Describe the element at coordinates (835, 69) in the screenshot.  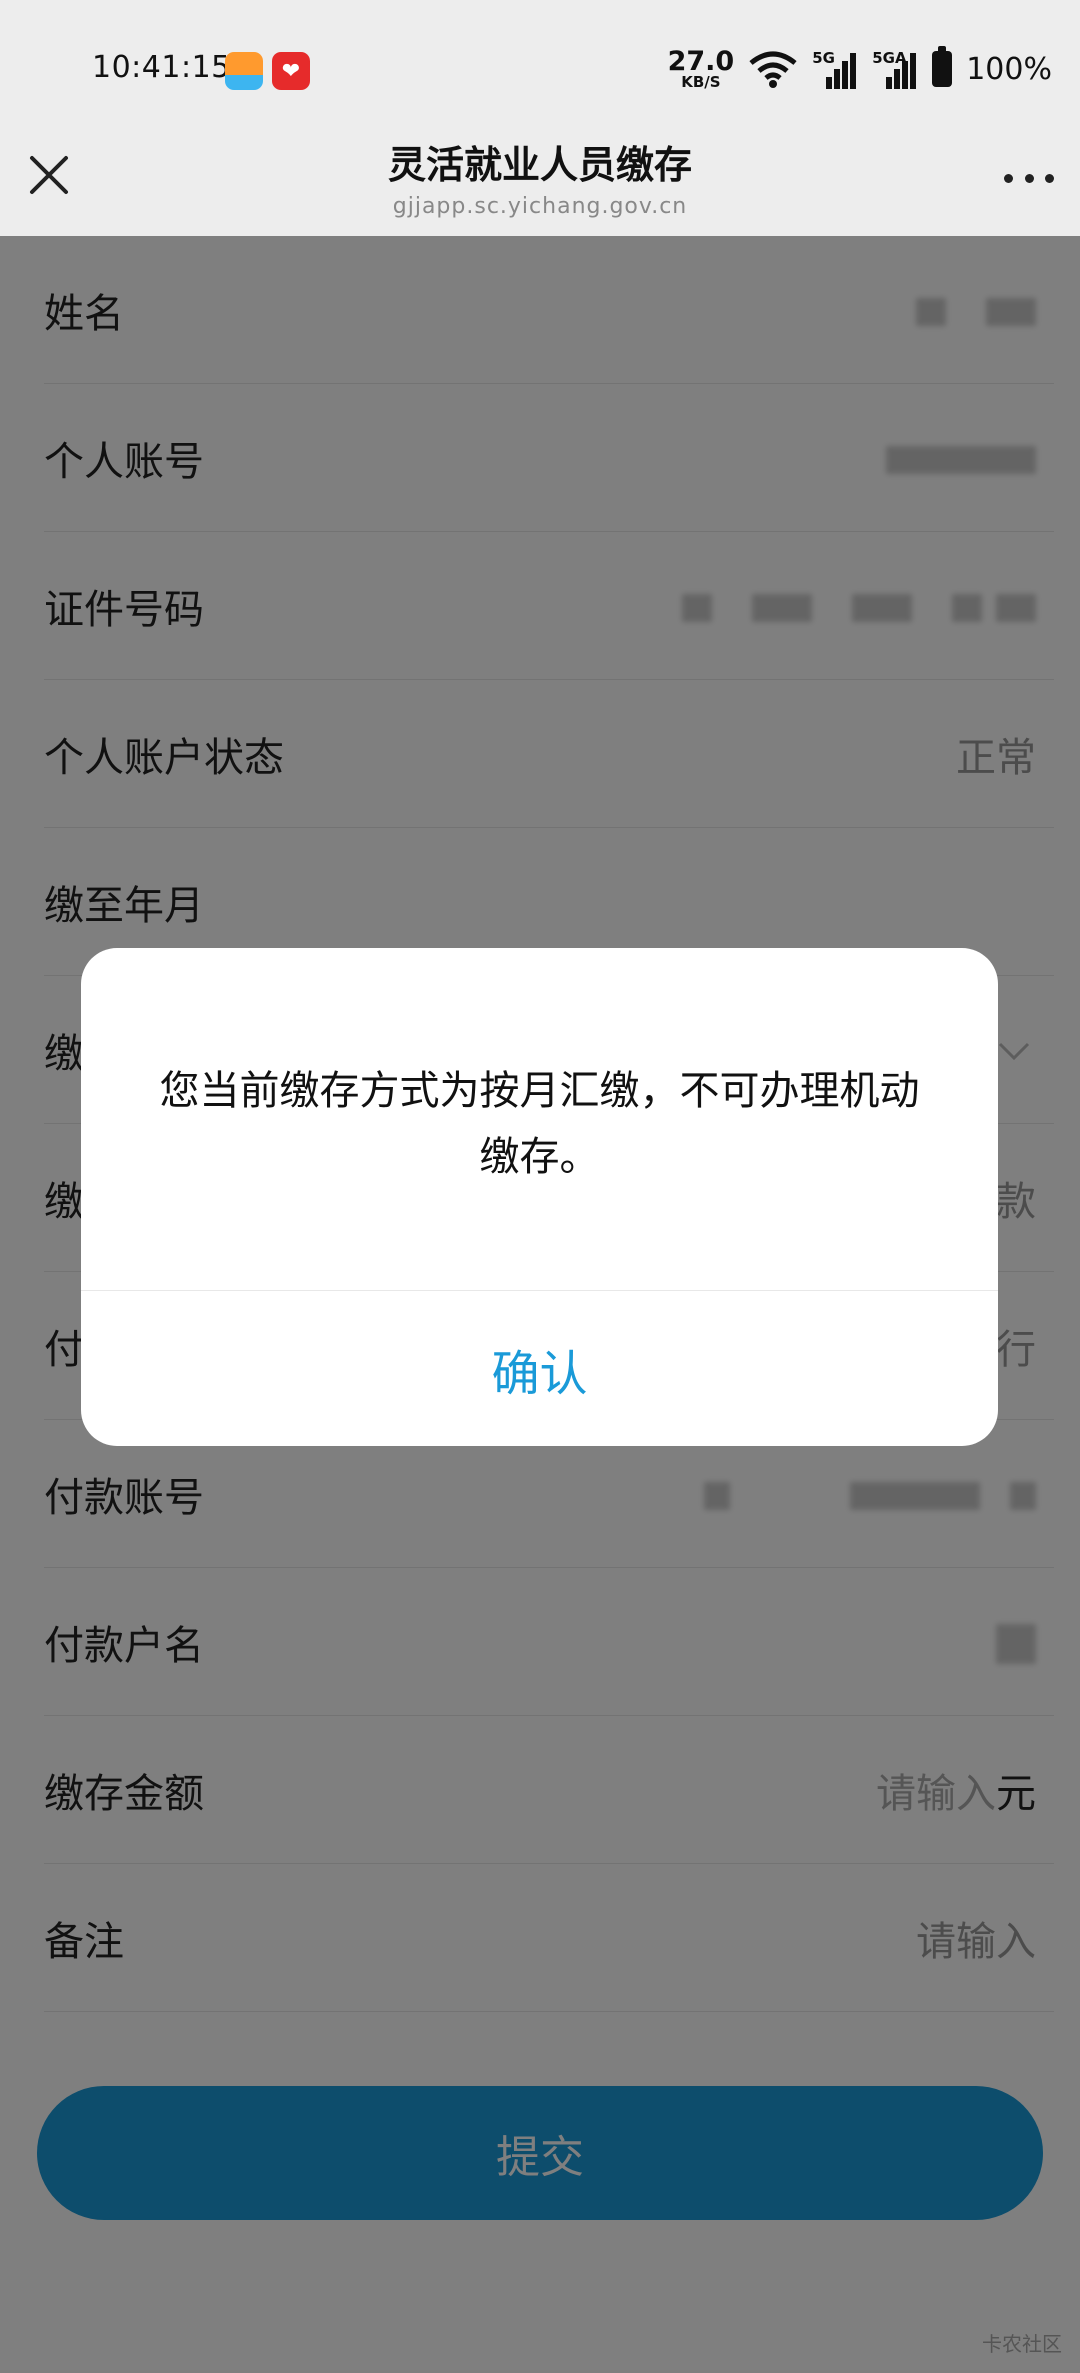
I see `signal-5g-icon: 5G` at that location.